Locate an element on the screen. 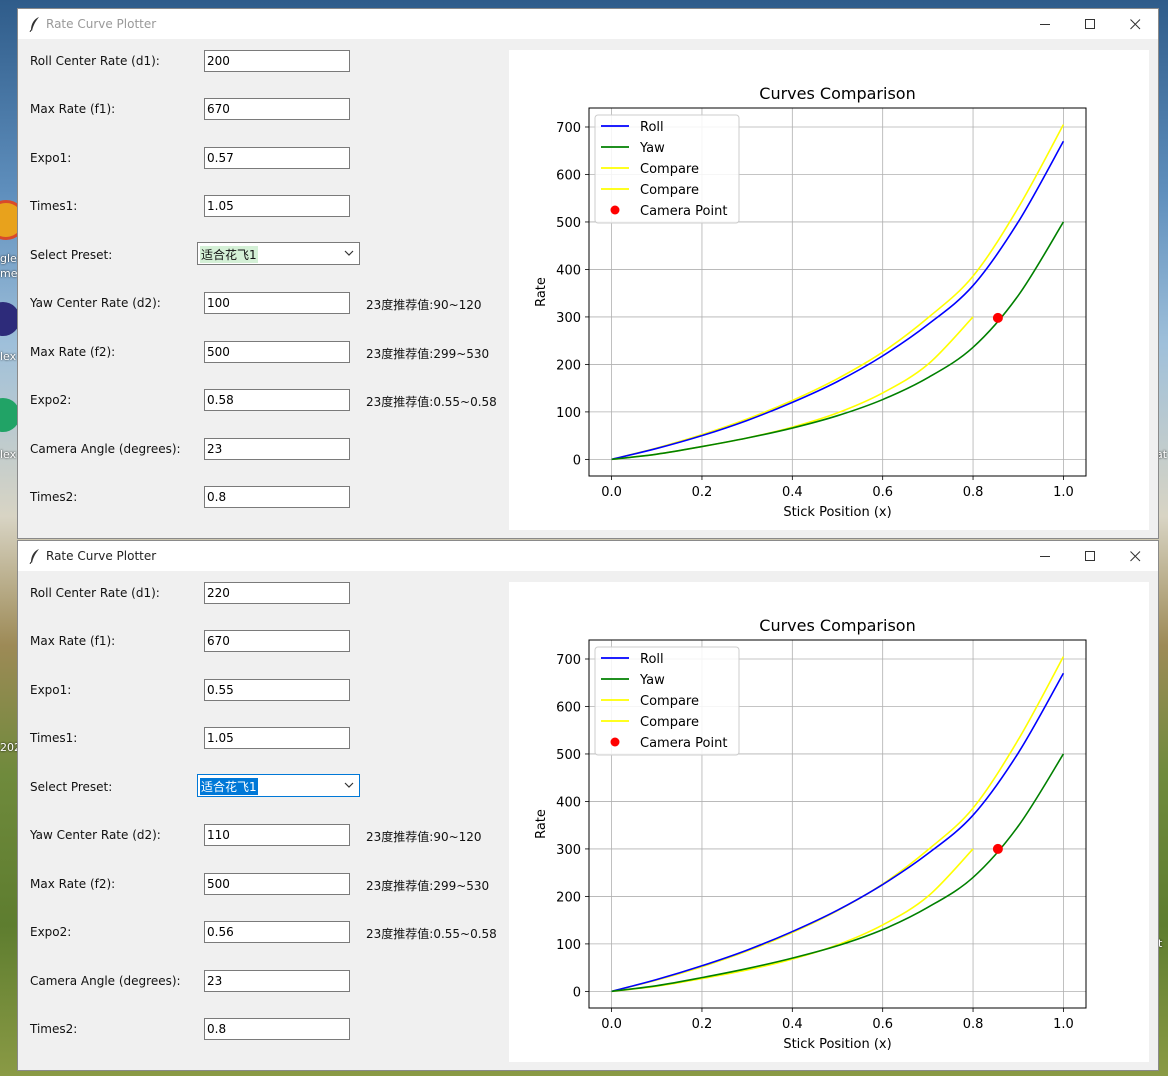 The image size is (1168, 1076). chart-title: Curves Comparison is located at coordinates (837, 93).